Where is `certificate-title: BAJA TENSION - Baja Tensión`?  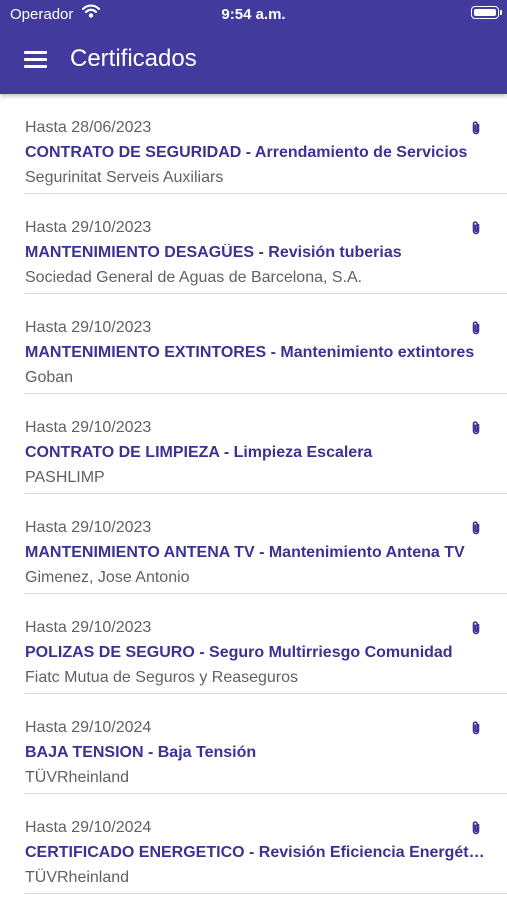
certificate-title: BAJA TENSION - Baja Tensión is located at coordinates (141, 752).